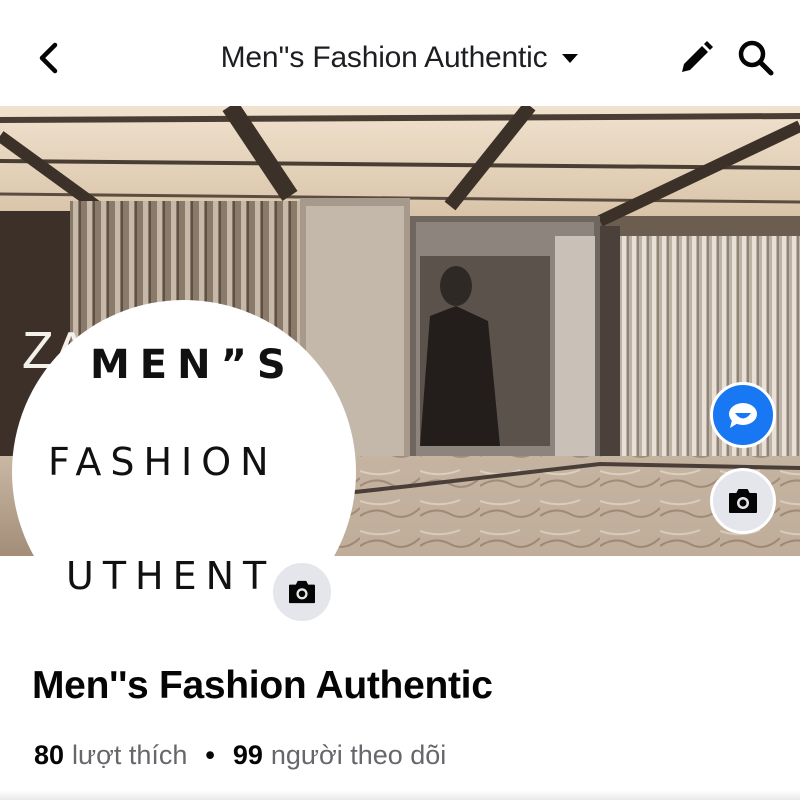 Image resolution: width=800 pixels, height=800 pixels. What do you see at coordinates (262, 685) in the screenshot?
I see `page-name: Men''s Fashion Authentic` at bounding box center [262, 685].